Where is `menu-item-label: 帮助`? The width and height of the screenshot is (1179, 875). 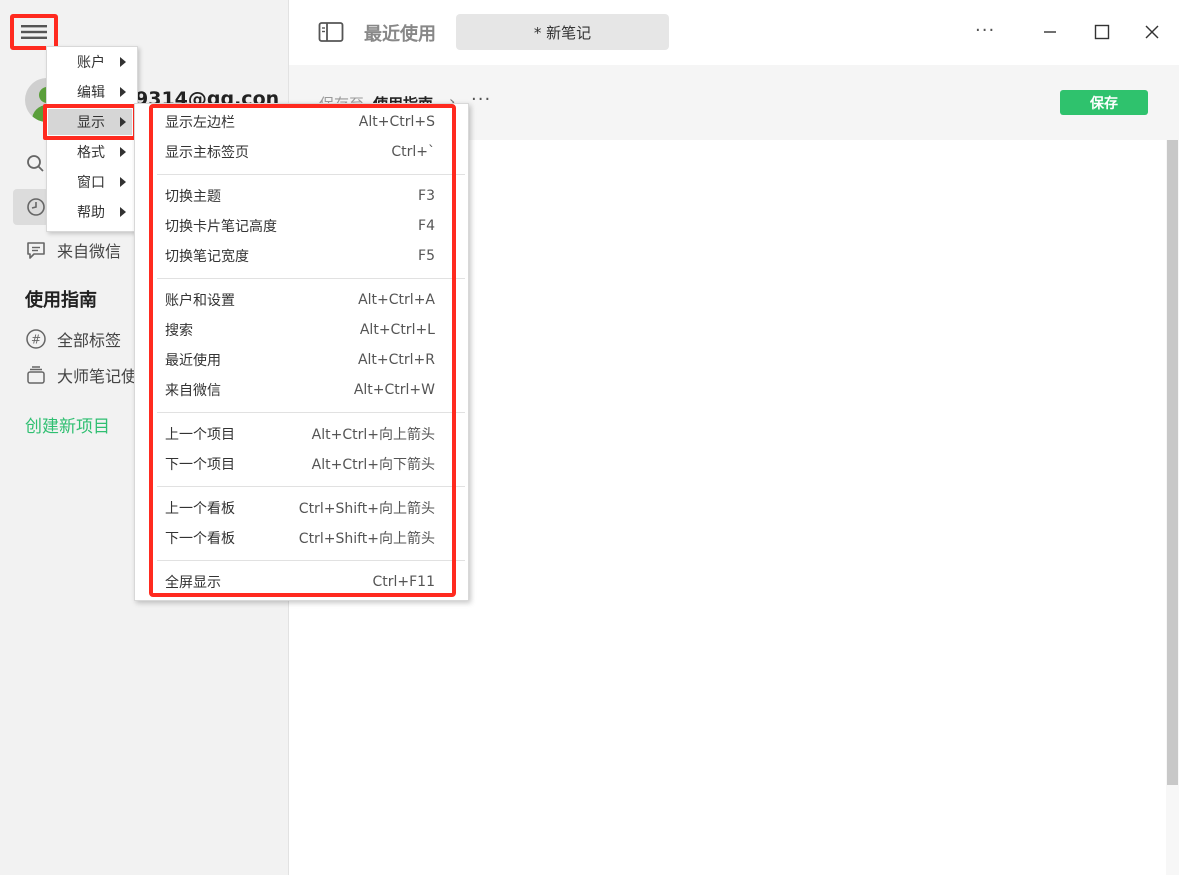
menu-item-label: 帮助 is located at coordinates (91, 213).